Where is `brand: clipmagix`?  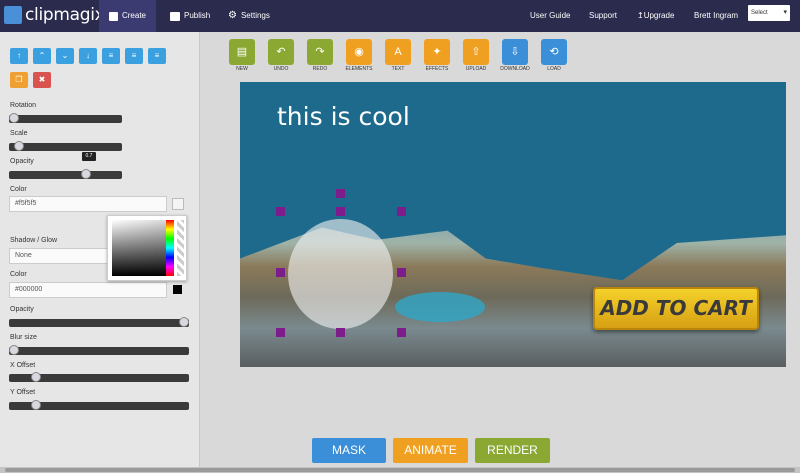 brand: clipmagix is located at coordinates (54, 15).